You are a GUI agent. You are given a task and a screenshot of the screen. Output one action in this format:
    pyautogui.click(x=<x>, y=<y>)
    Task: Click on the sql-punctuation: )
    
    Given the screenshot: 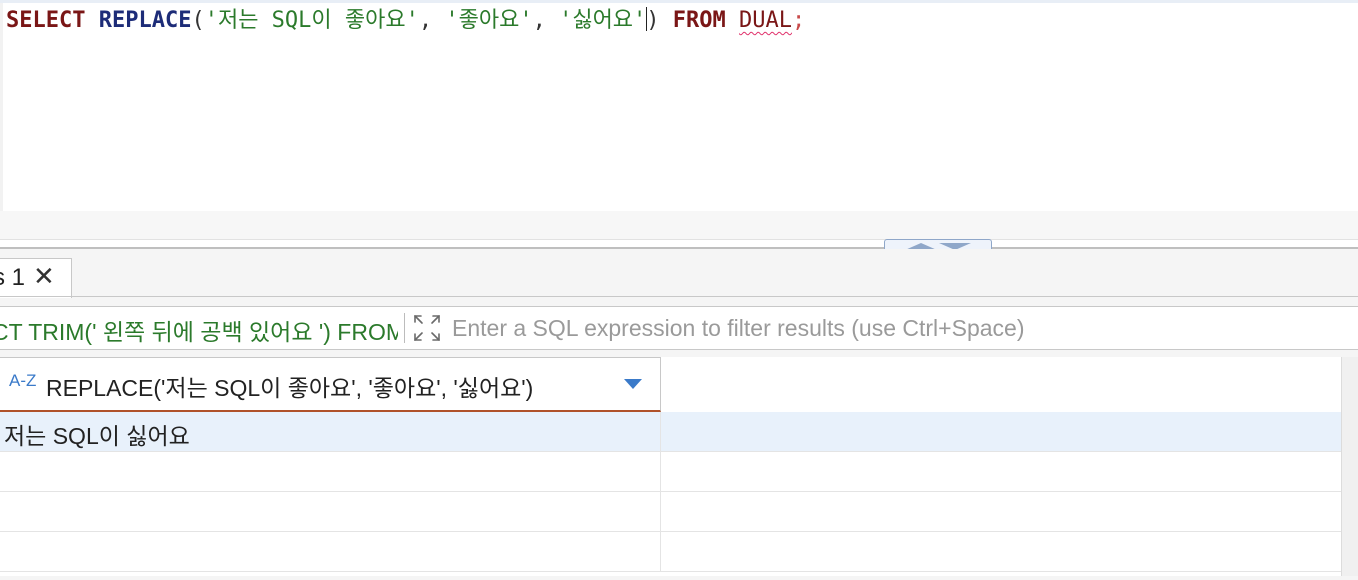 What is the action you would take?
    pyautogui.click(x=659, y=20)
    